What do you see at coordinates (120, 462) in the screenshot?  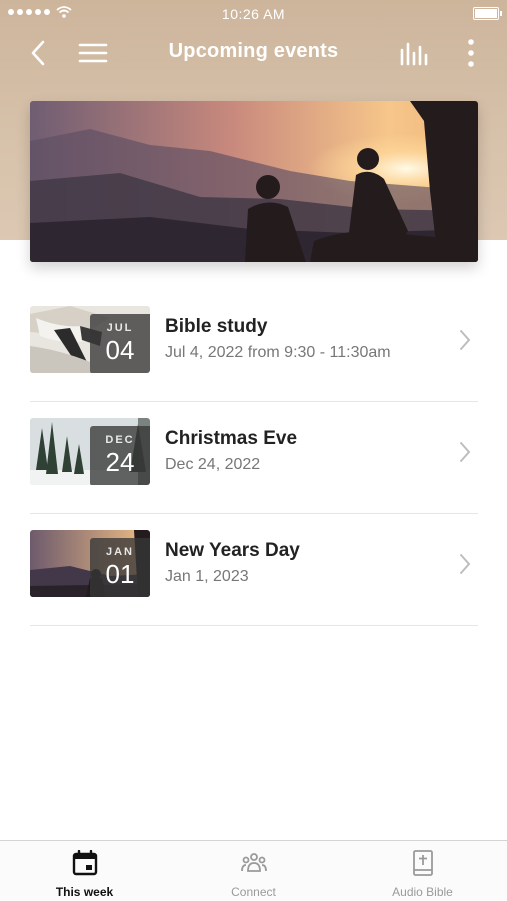 I see `date-day: 24` at bounding box center [120, 462].